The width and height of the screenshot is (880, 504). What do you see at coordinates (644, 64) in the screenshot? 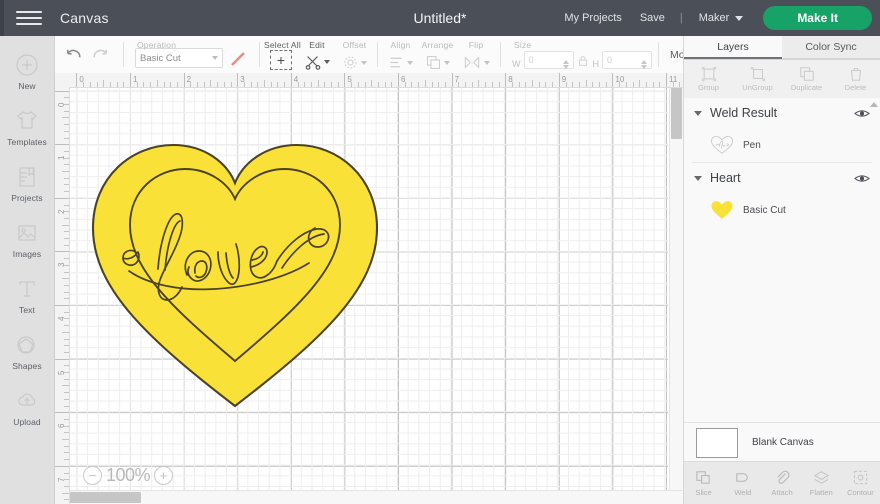
I see `height-stepper` at bounding box center [644, 64].